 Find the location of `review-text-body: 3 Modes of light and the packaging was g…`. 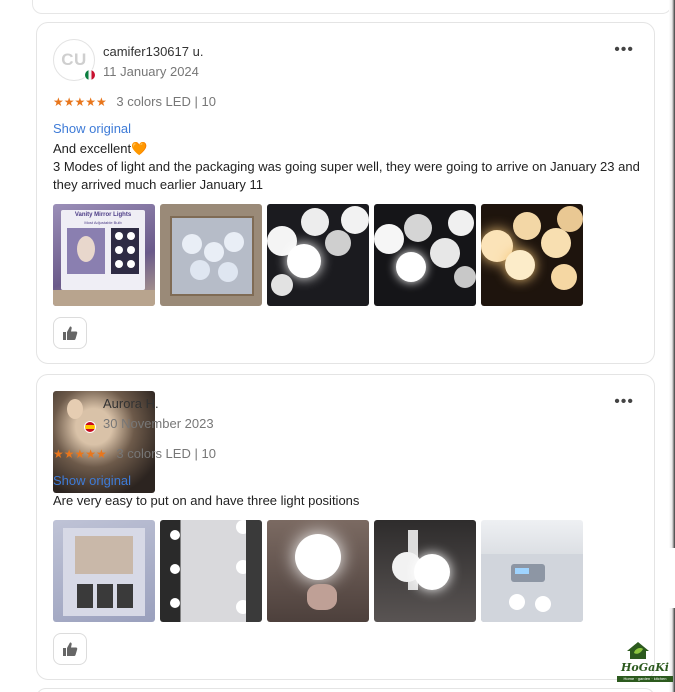

review-text-body: 3 Modes of light and the packaging was g… is located at coordinates (346, 175).